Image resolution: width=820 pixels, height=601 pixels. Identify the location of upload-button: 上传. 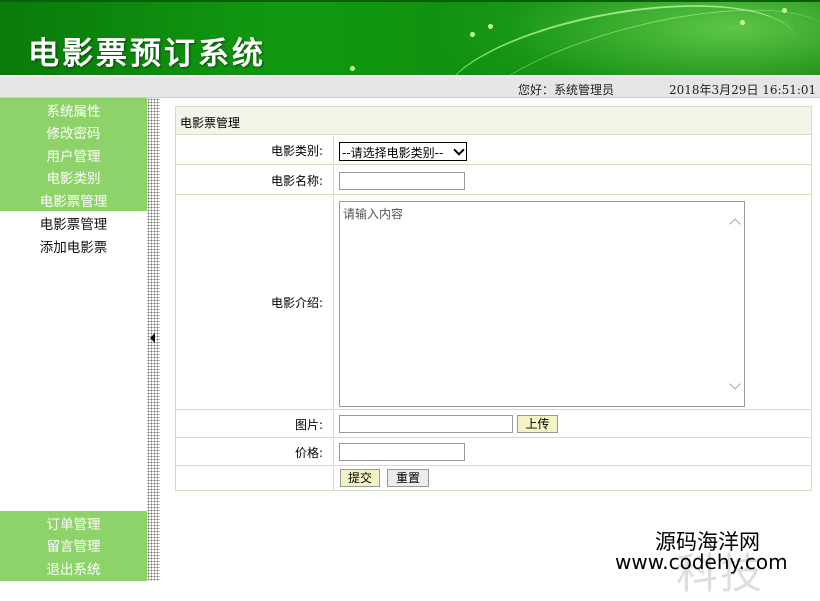
(537, 424).